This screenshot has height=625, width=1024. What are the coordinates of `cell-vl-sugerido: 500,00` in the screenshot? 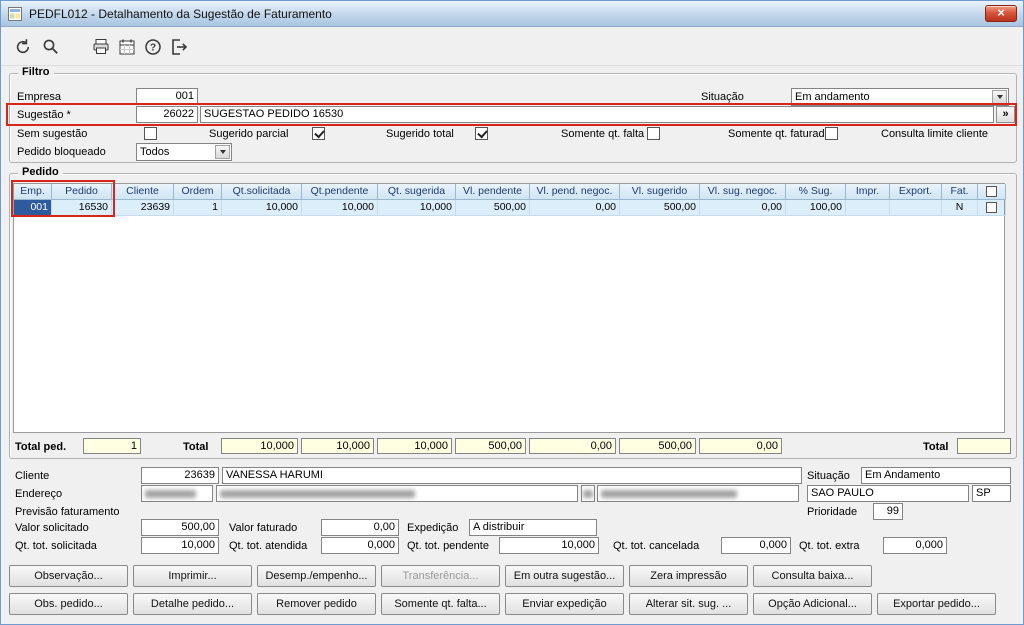 It's located at (660, 208).